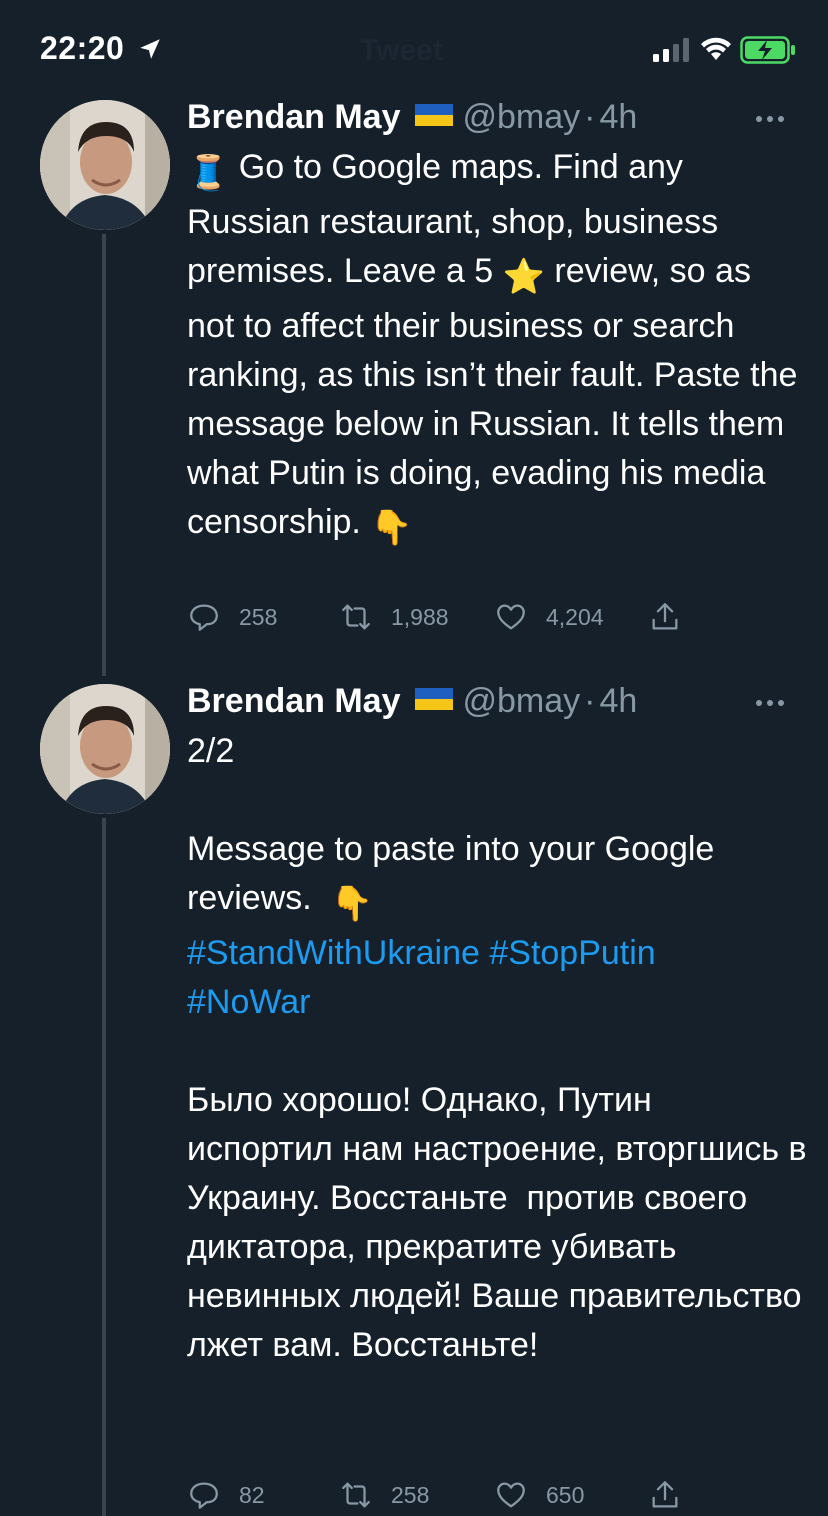  What do you see at coordinates (248, 1002) in the screenshot?
I see `hashtag-link: #NoWar` at bounding box center [248, 1002].